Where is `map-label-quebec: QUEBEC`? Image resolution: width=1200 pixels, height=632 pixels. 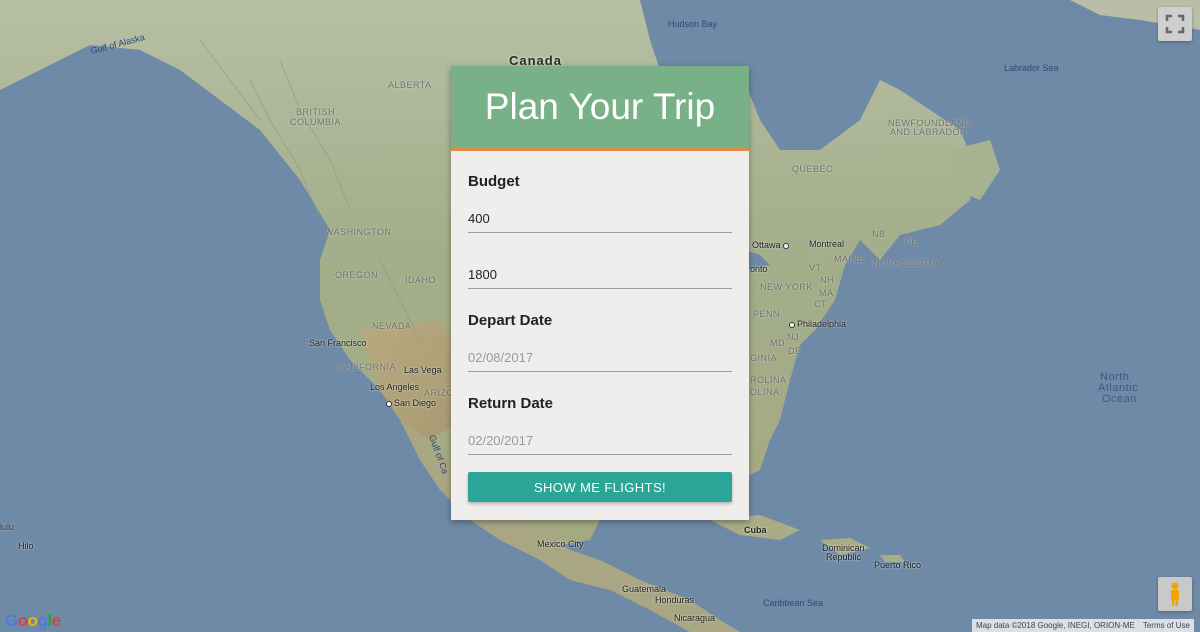 map-label-quebec: QUEBEC is located at coordinates (813, 169).